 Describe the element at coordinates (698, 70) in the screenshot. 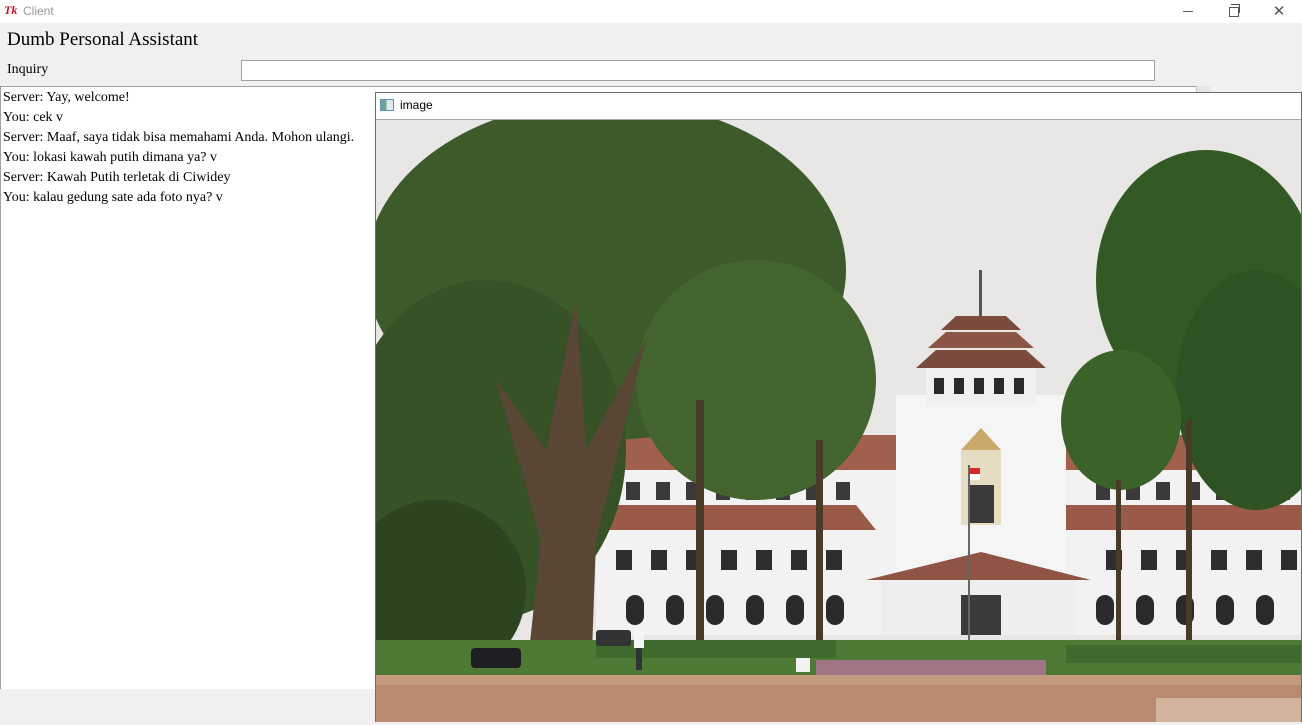

I see `inquiry-input` at that location.